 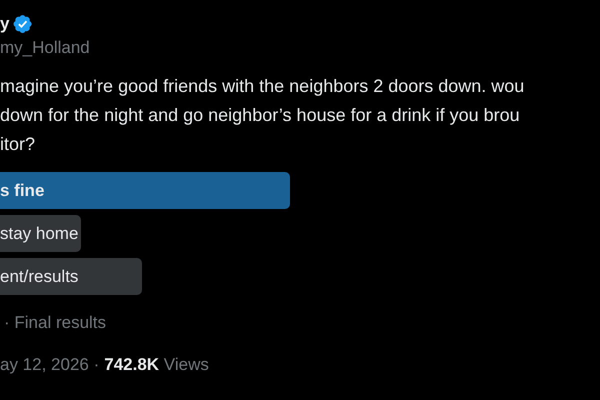 What do you see at coordinates (22, 190) in the screenshot?
I see `poll-option-label: s fine` at bounding box center [22, 190].